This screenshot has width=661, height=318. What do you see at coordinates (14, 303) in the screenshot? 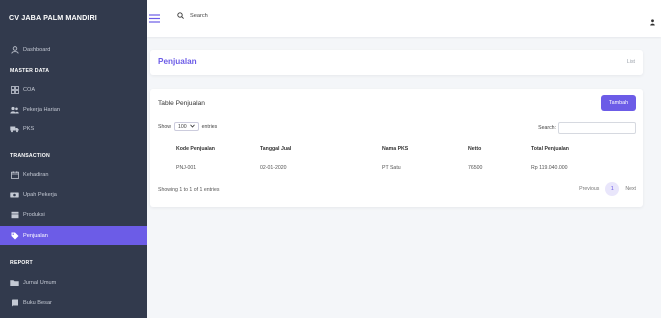
I see `book-icon` at bounding box center [14, 303].